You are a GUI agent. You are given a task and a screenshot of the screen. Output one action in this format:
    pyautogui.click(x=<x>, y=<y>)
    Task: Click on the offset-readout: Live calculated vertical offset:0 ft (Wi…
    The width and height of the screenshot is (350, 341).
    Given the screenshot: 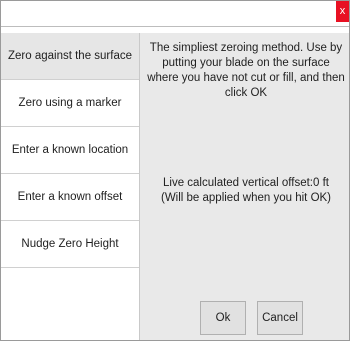 What is the action you would take?
    pyautogui.click(x=246, y=191)
    